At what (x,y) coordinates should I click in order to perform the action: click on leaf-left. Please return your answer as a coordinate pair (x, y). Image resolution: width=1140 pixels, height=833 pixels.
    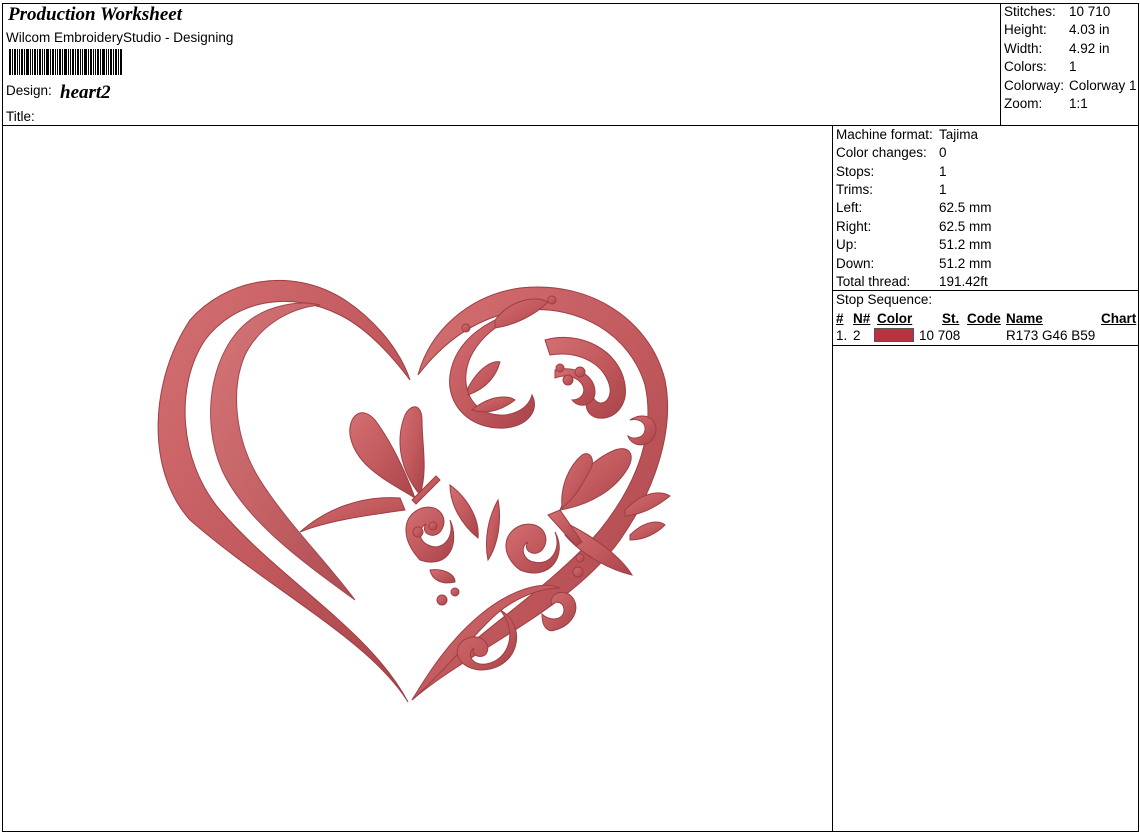
    Looking at the image, I should click on (484, 378).